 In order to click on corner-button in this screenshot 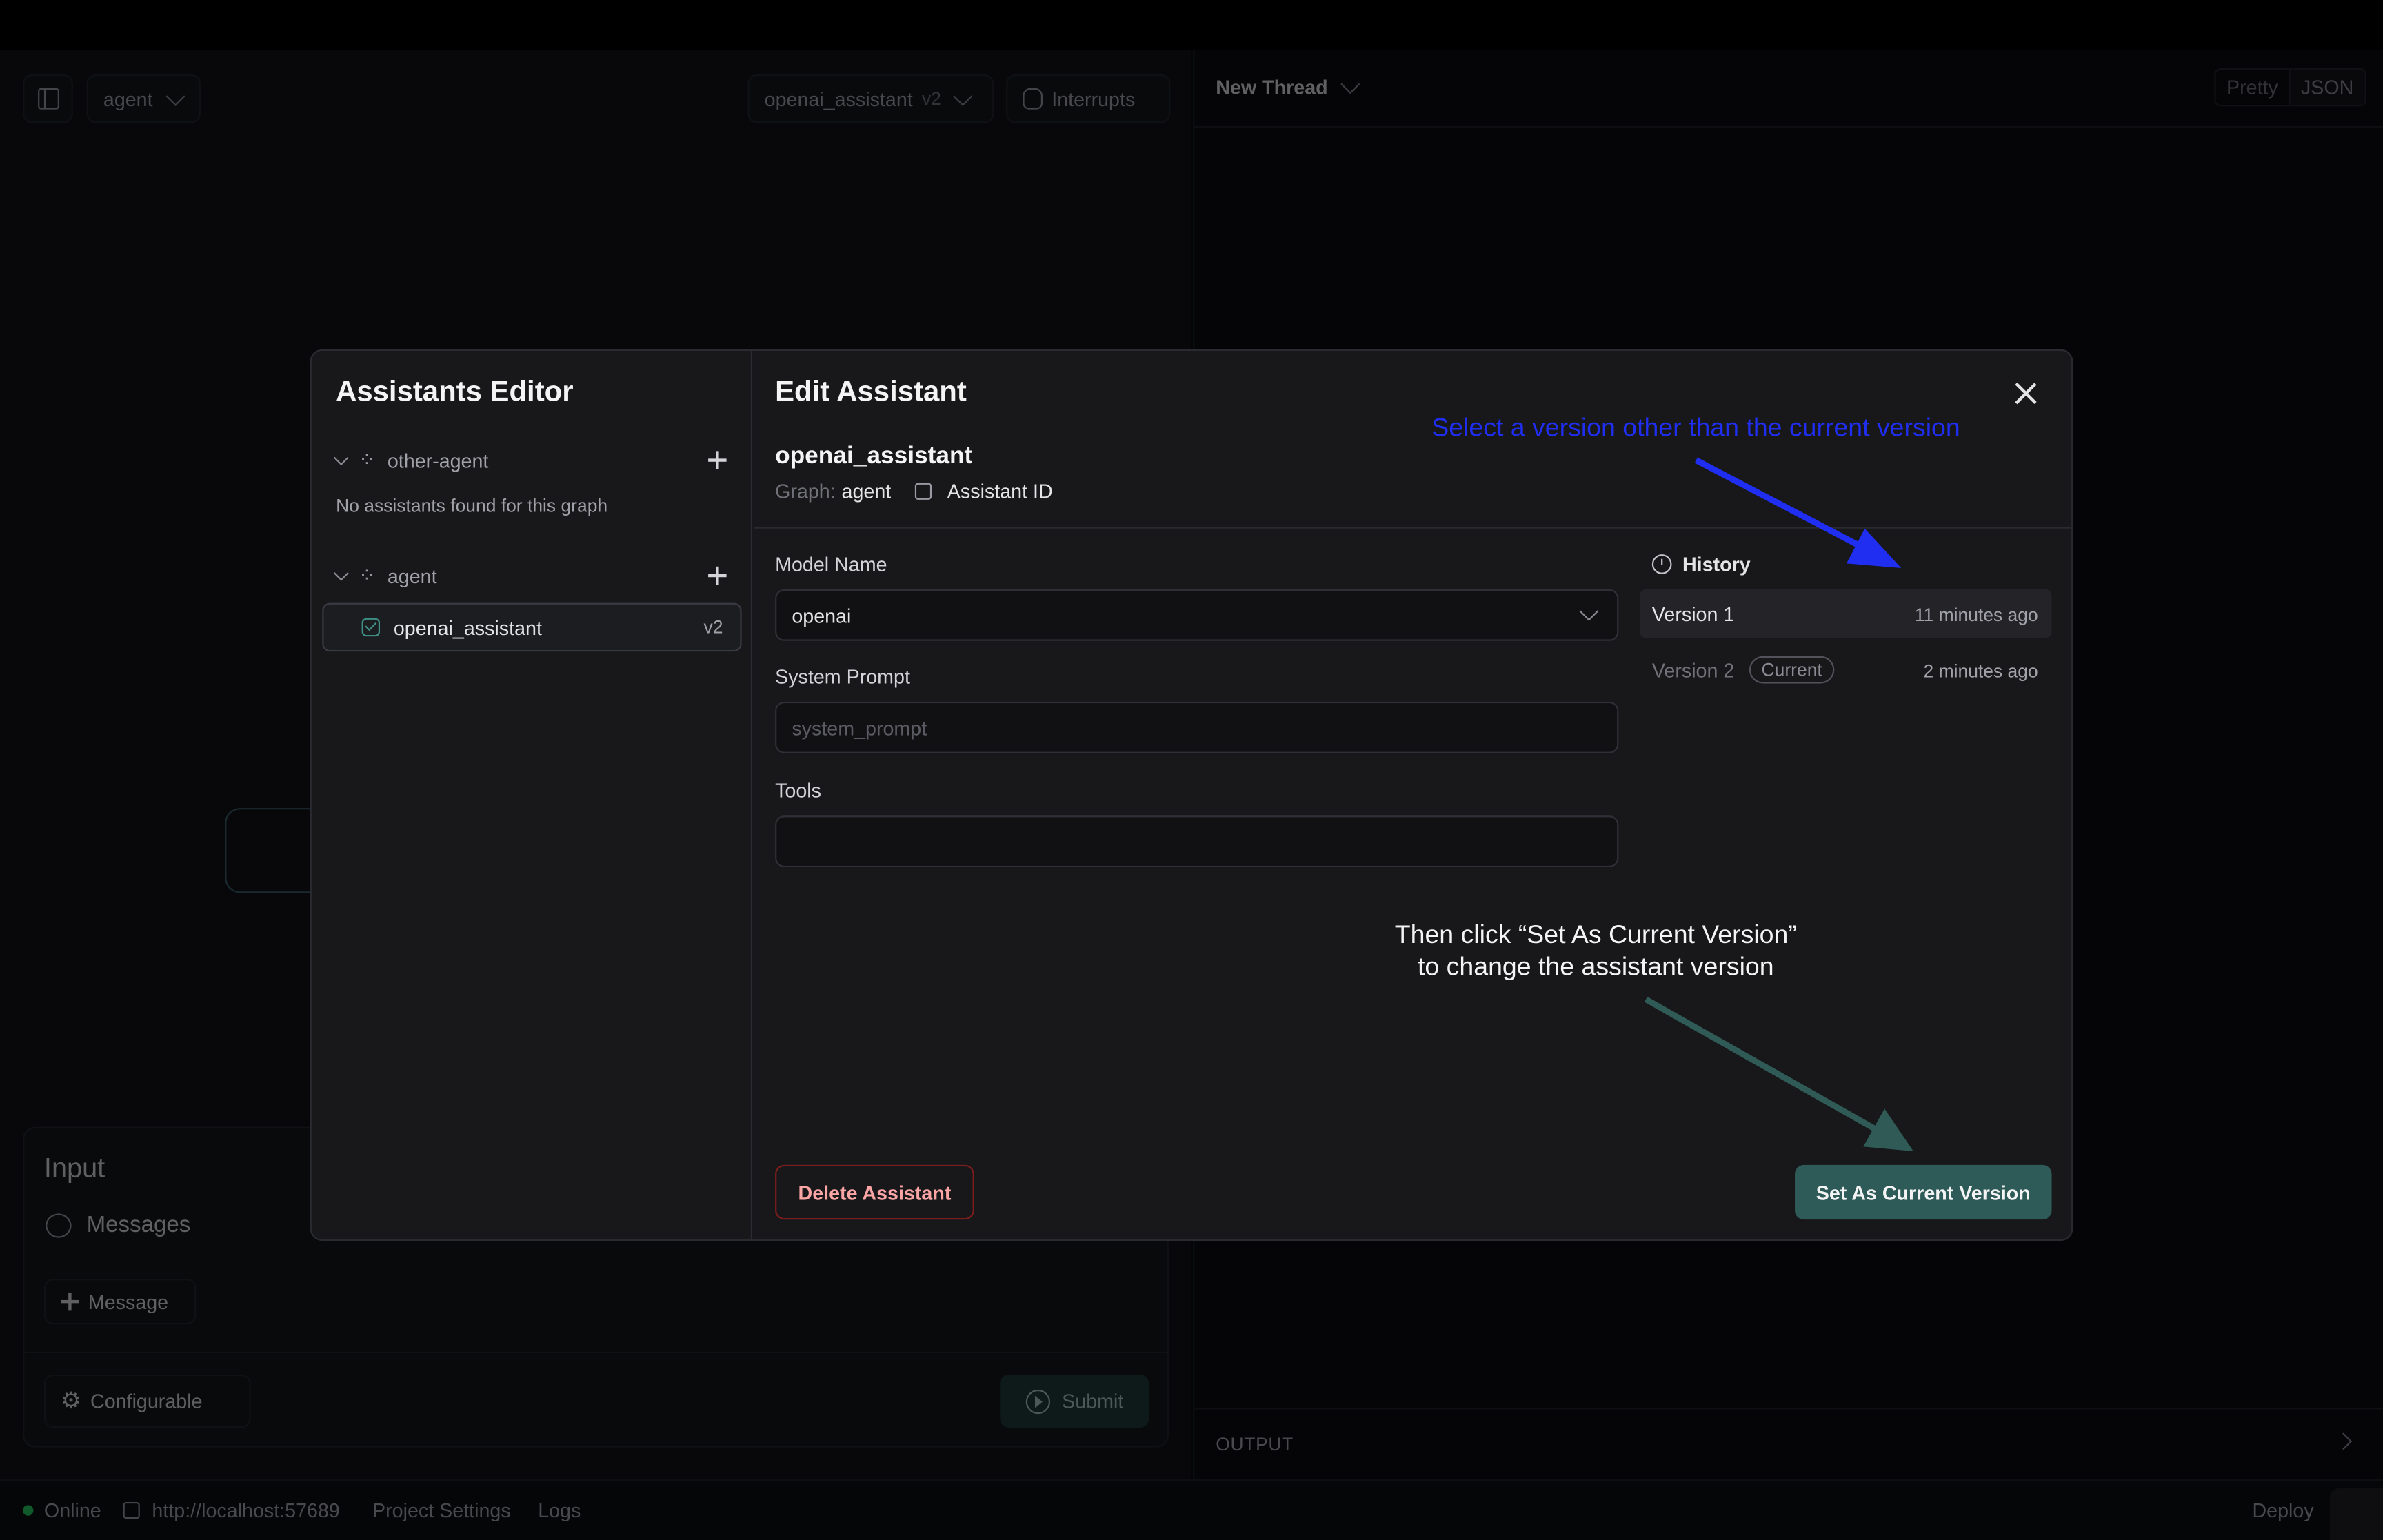, I will do `click(2356, 1514)`.